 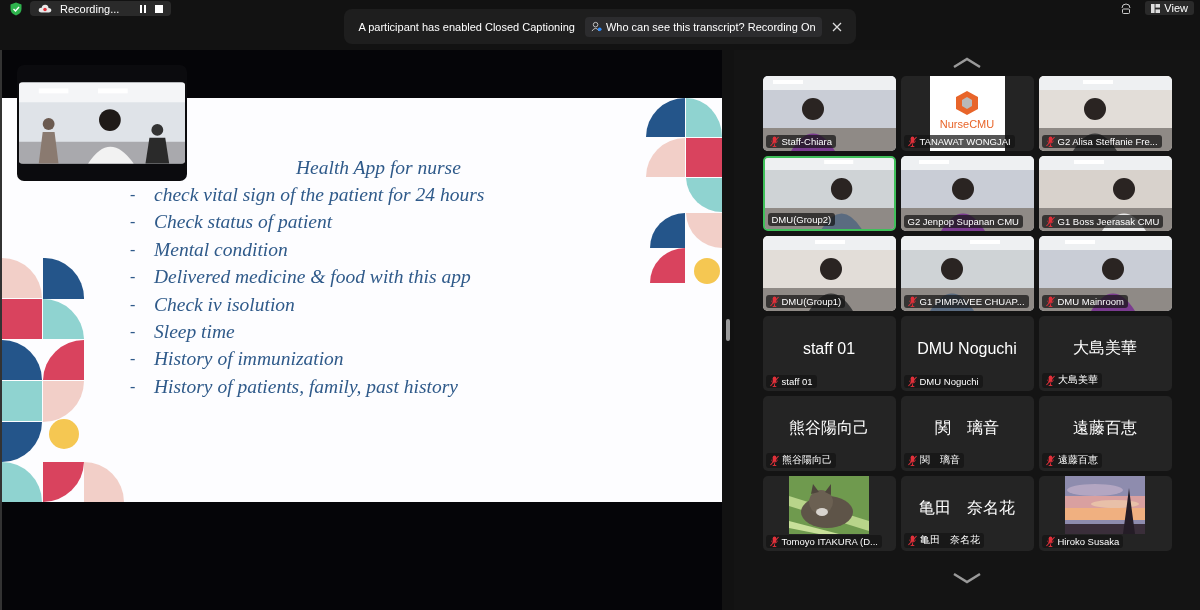 I want to click on video-tile: Hiroko Susaka, so click(x=1105, y=513).